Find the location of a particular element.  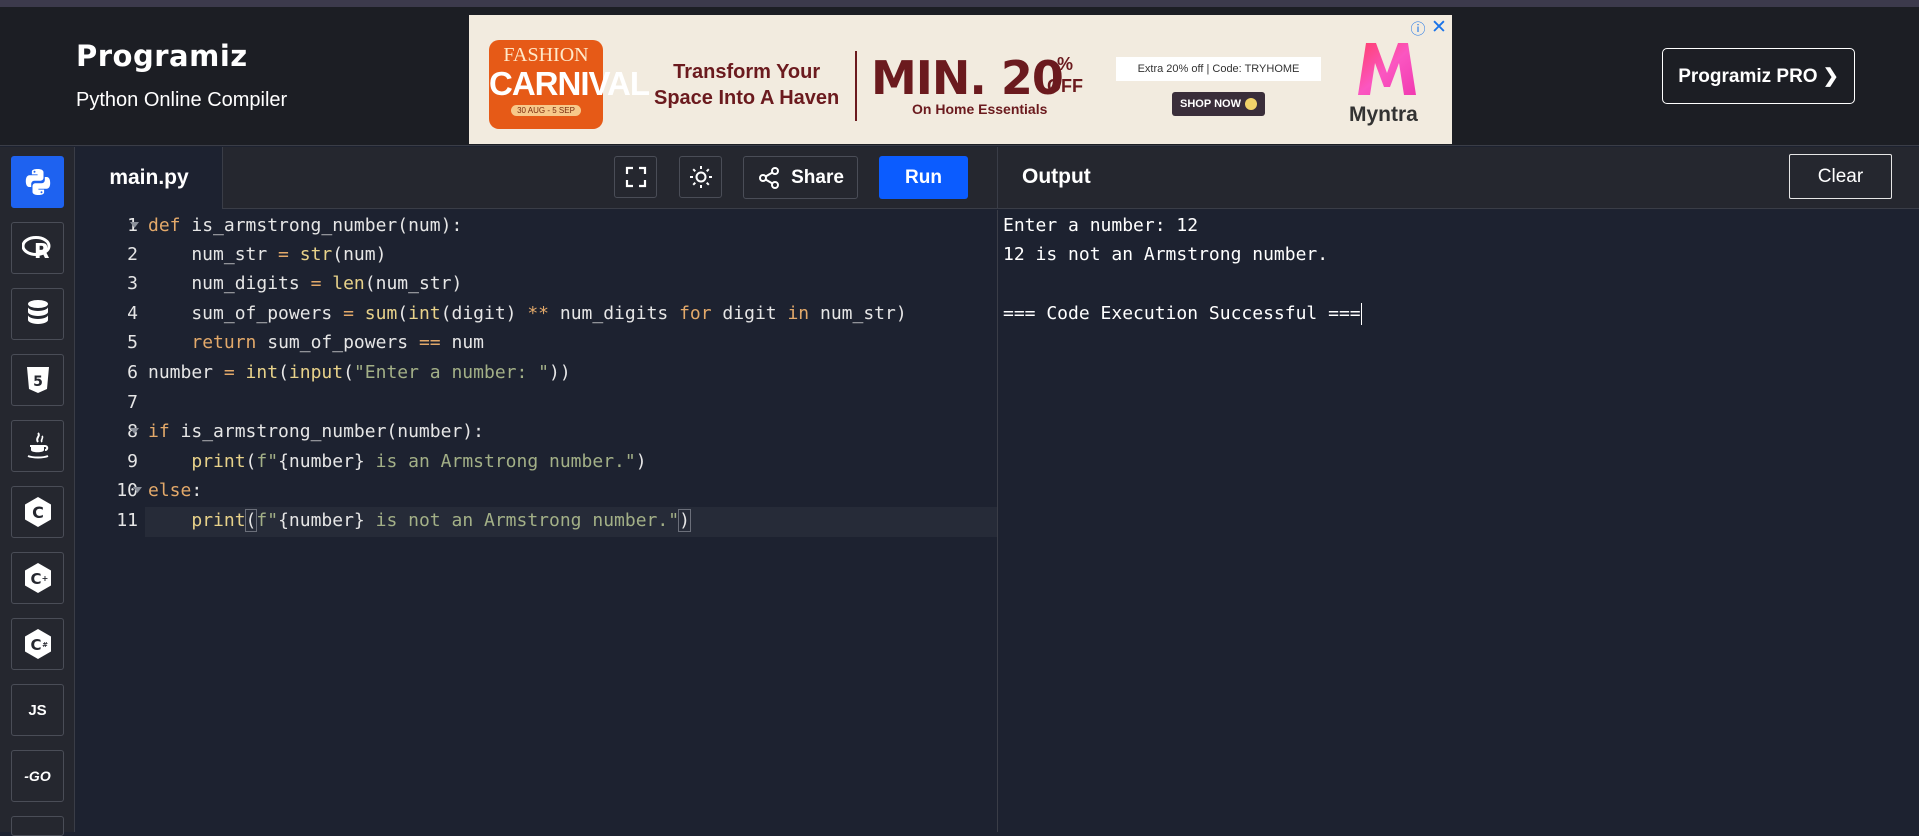

sidebar-item-csharp: C # is located at coordinates (37, 644).